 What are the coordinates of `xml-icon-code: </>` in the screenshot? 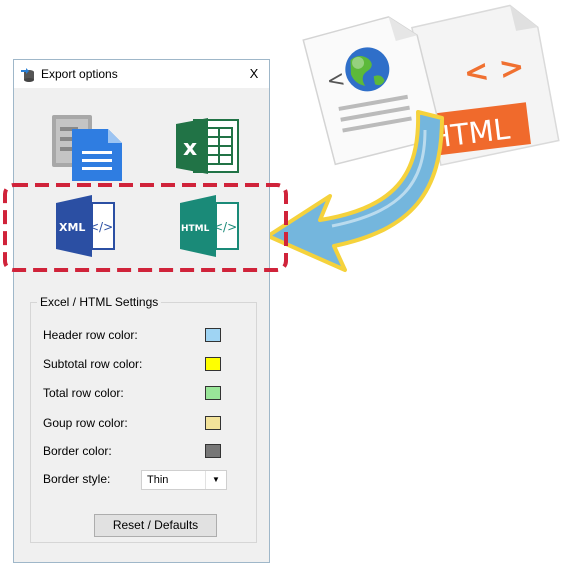 It's located at (101, 227).